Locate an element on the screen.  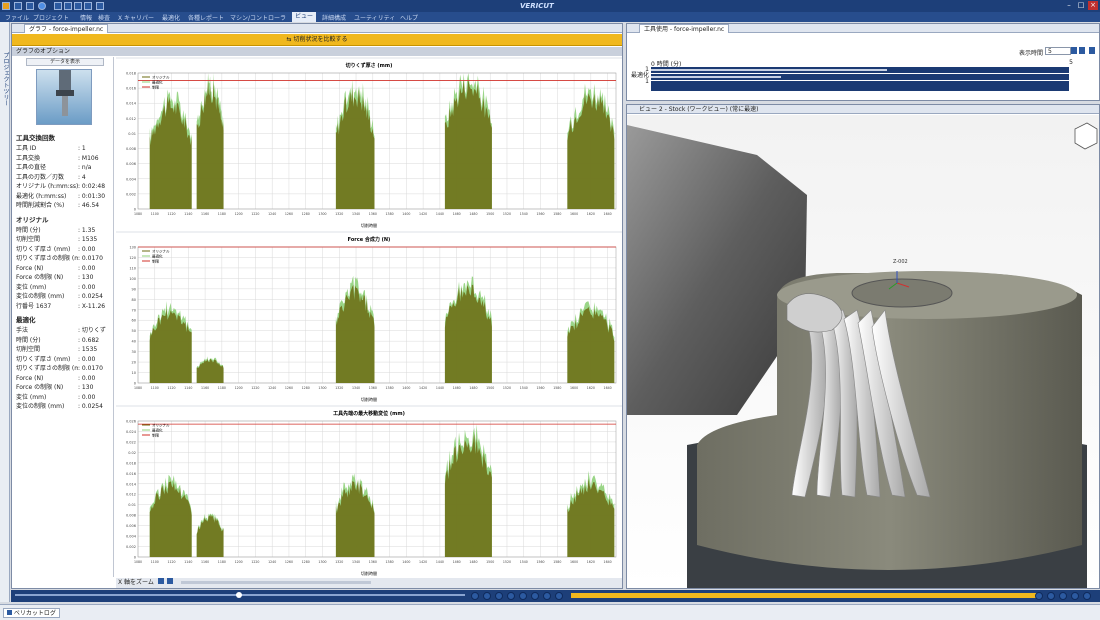
menu-project: プロジェクト is located at coordinates (51, 17).